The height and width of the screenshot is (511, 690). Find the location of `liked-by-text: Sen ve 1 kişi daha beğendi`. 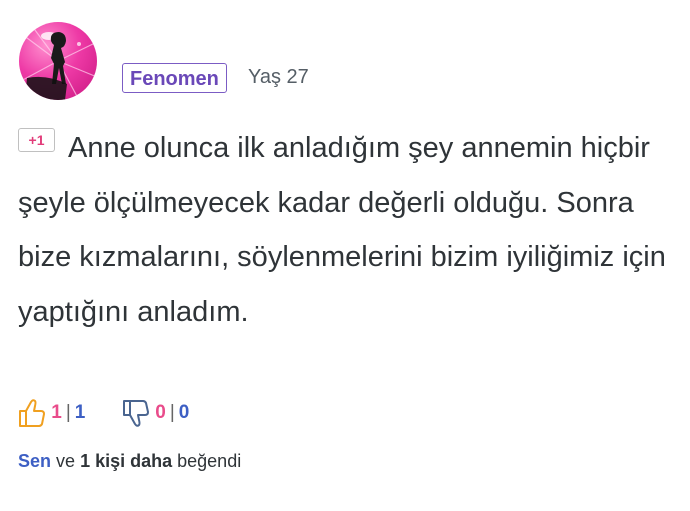

liked-by-text: Sen ve 1 kişi daha beğendi is located at coordinates (129, 461).